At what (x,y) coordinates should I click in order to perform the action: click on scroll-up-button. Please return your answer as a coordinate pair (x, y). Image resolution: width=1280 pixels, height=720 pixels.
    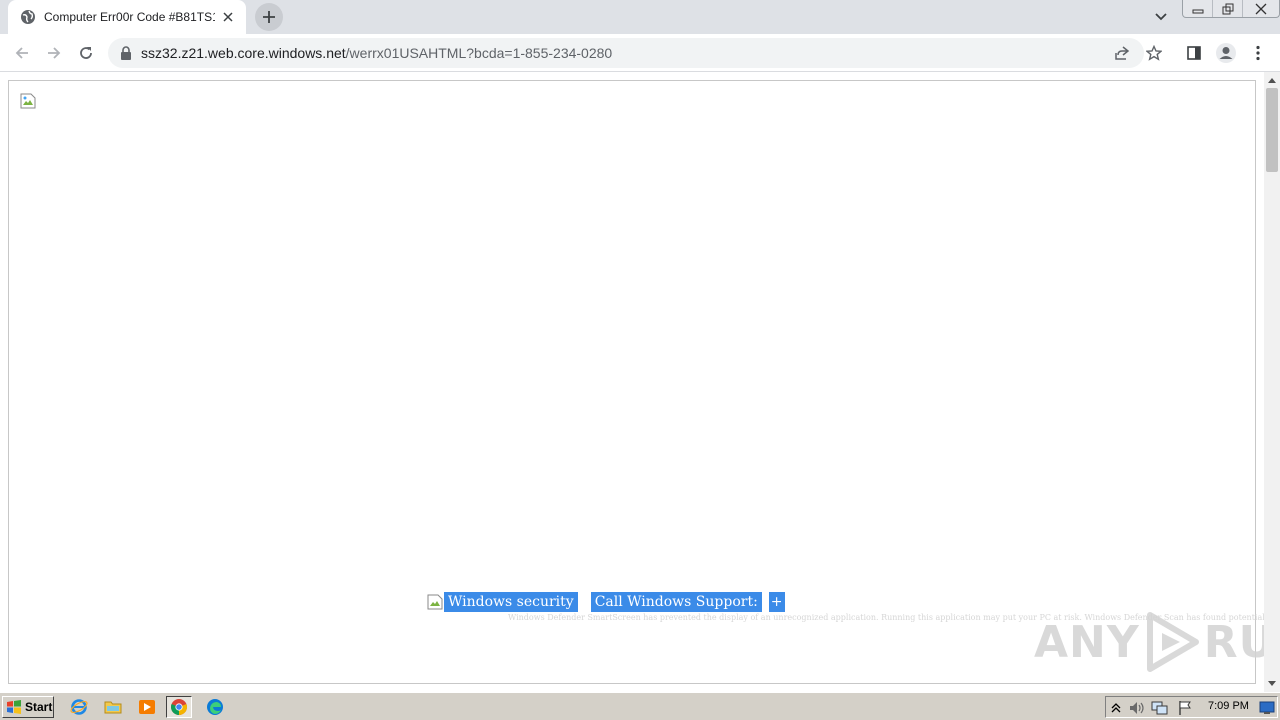
    Looking at the image, I should click on (1272, 80).